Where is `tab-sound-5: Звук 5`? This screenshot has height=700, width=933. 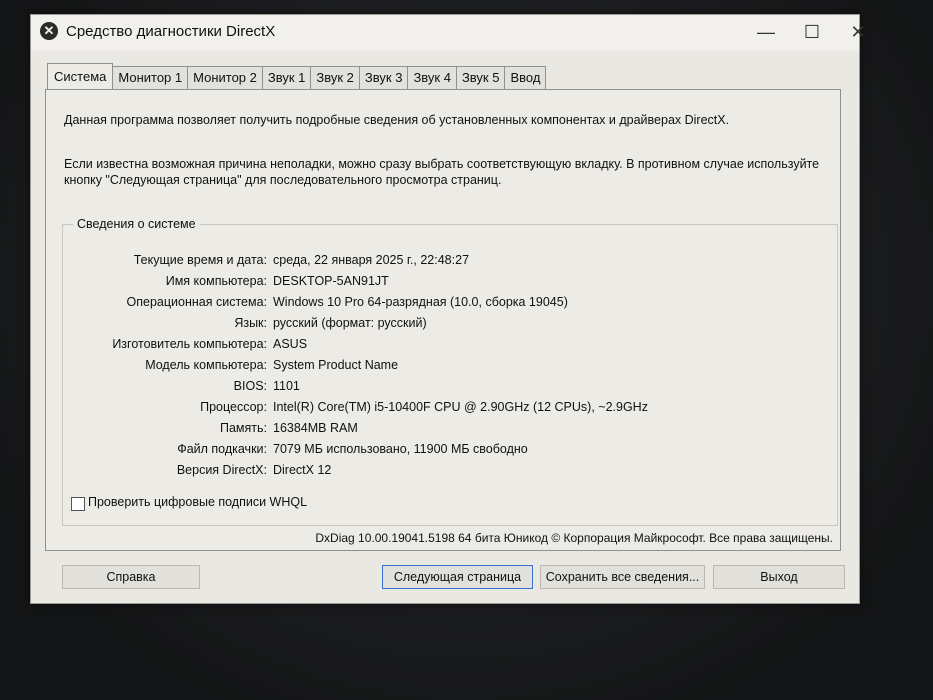
tab-sound-5: Звук 5 is located at coordinates (480, 77).